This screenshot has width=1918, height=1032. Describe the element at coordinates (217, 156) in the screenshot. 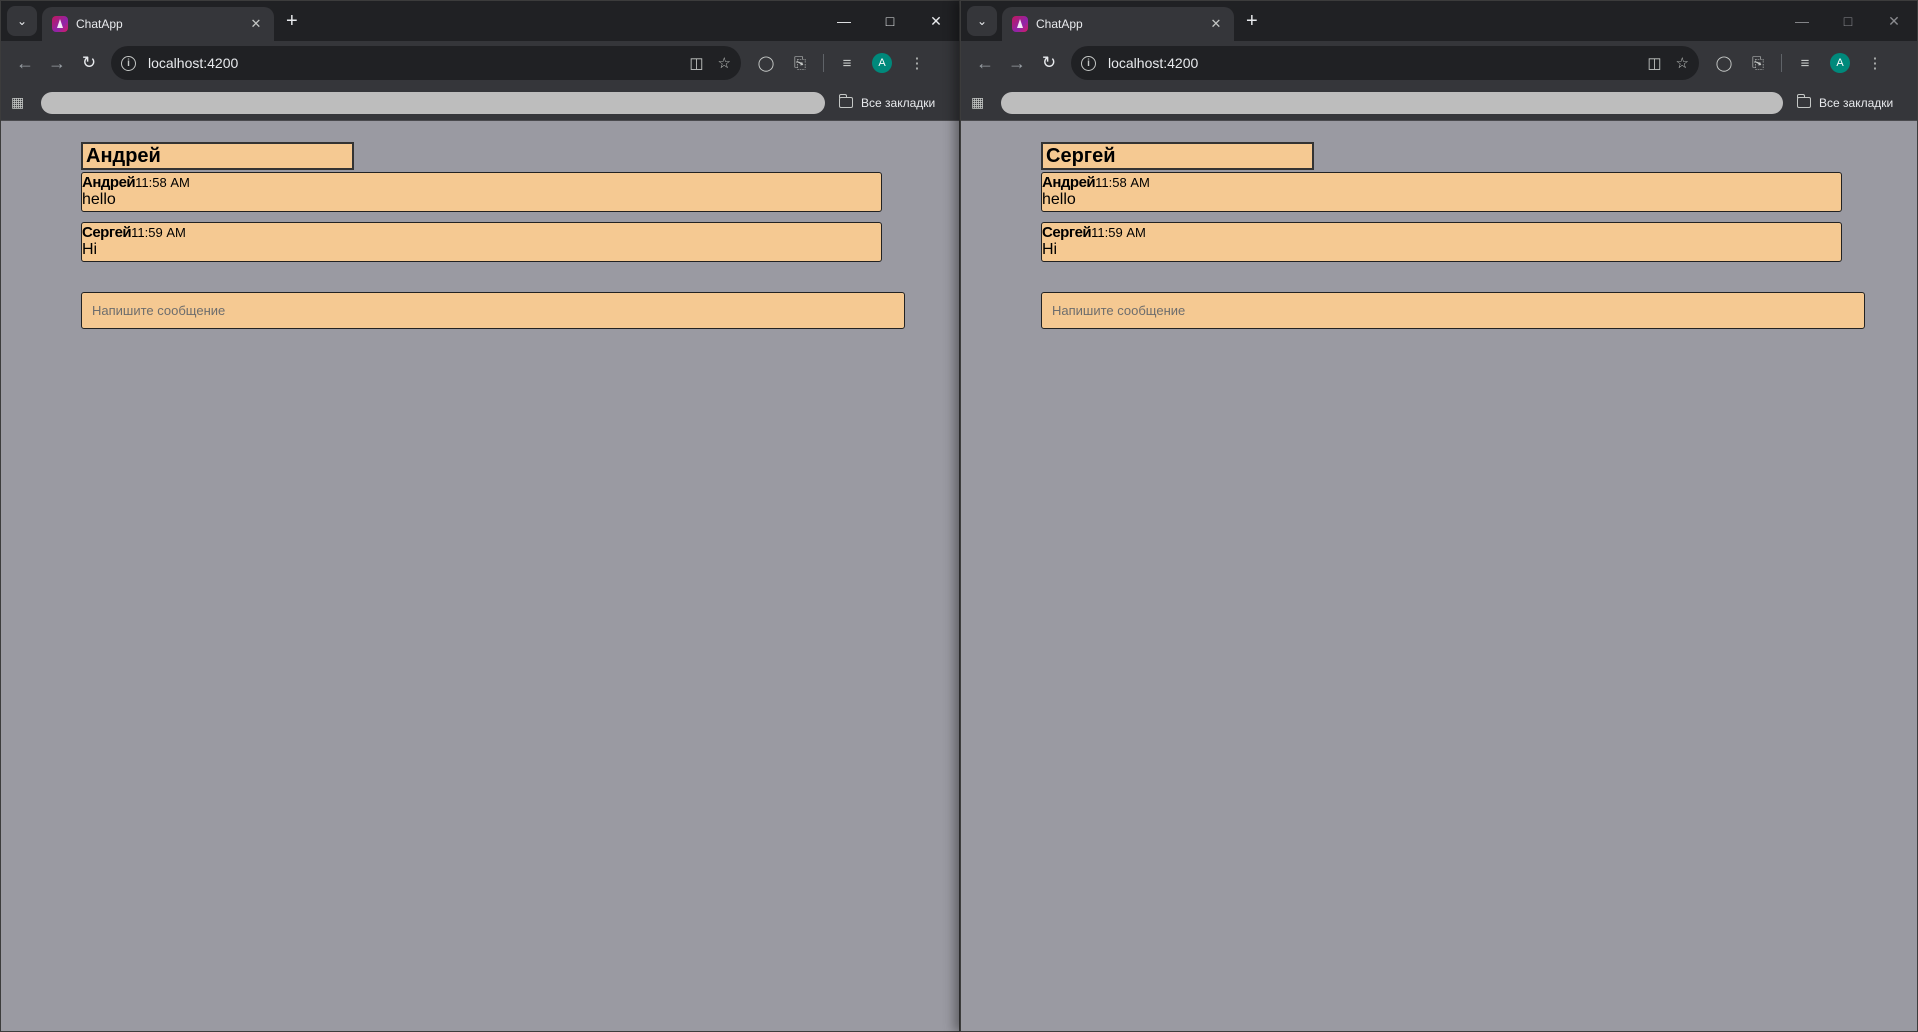

I see `chat-user-header: Андрей` at that location.